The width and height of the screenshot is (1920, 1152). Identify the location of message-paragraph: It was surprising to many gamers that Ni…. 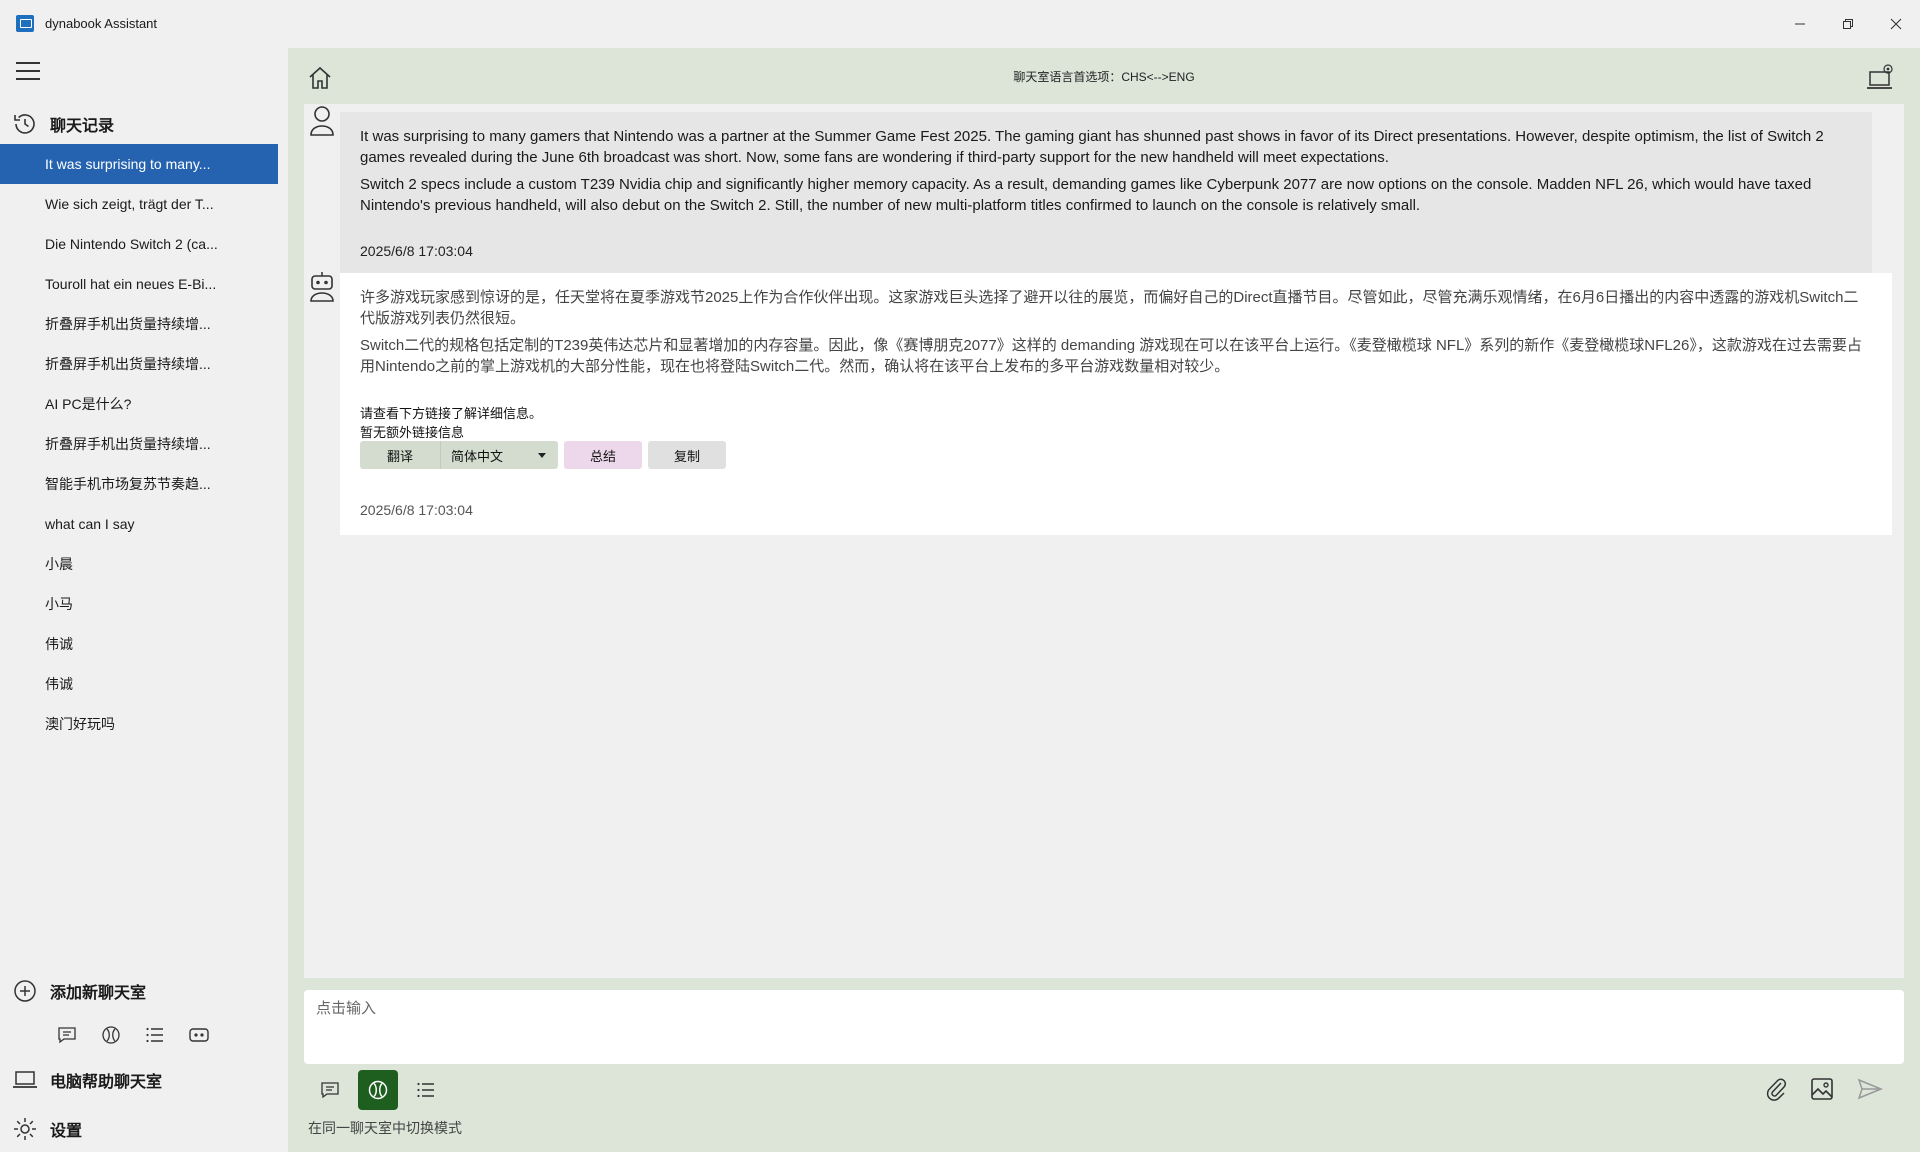
(1092, 147).